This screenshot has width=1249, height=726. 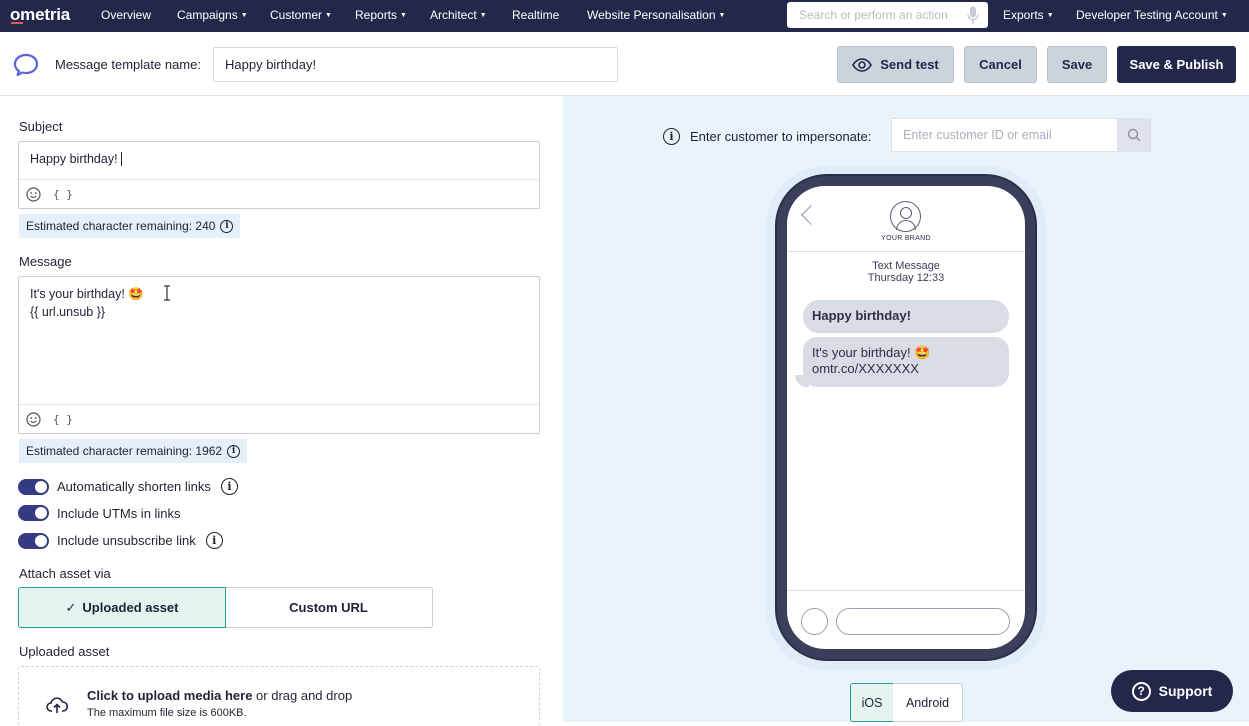 What do you see at coordinates (909, 64) in the screenshot?
I see `send-test-label: Send test` at bounding box center [909, 64].